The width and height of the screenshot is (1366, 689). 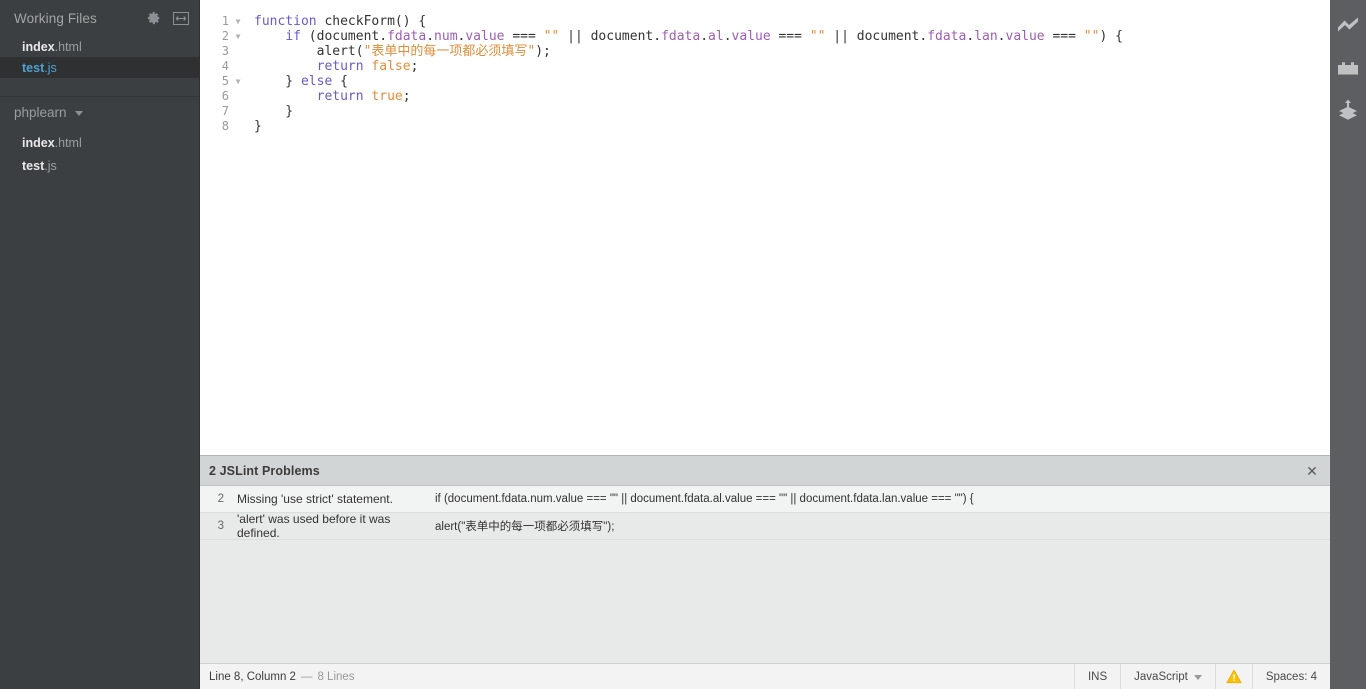 What do you see at coordinates (99, 165) in the screenshot?
I see `tree-item-test-js: test .js` at bounding box center [99, 165].